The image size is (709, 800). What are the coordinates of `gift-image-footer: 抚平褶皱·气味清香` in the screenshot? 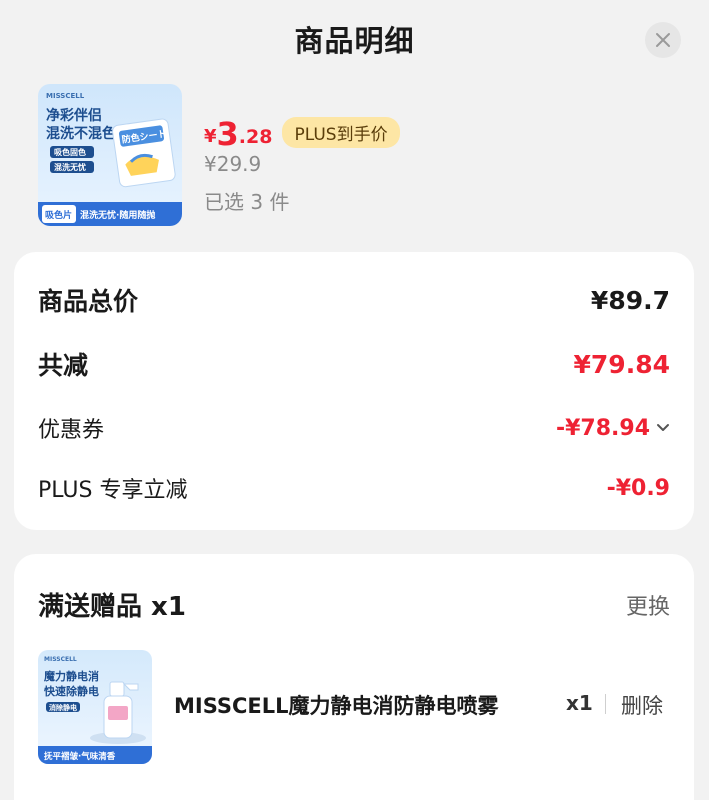 It's located at (80, 756).